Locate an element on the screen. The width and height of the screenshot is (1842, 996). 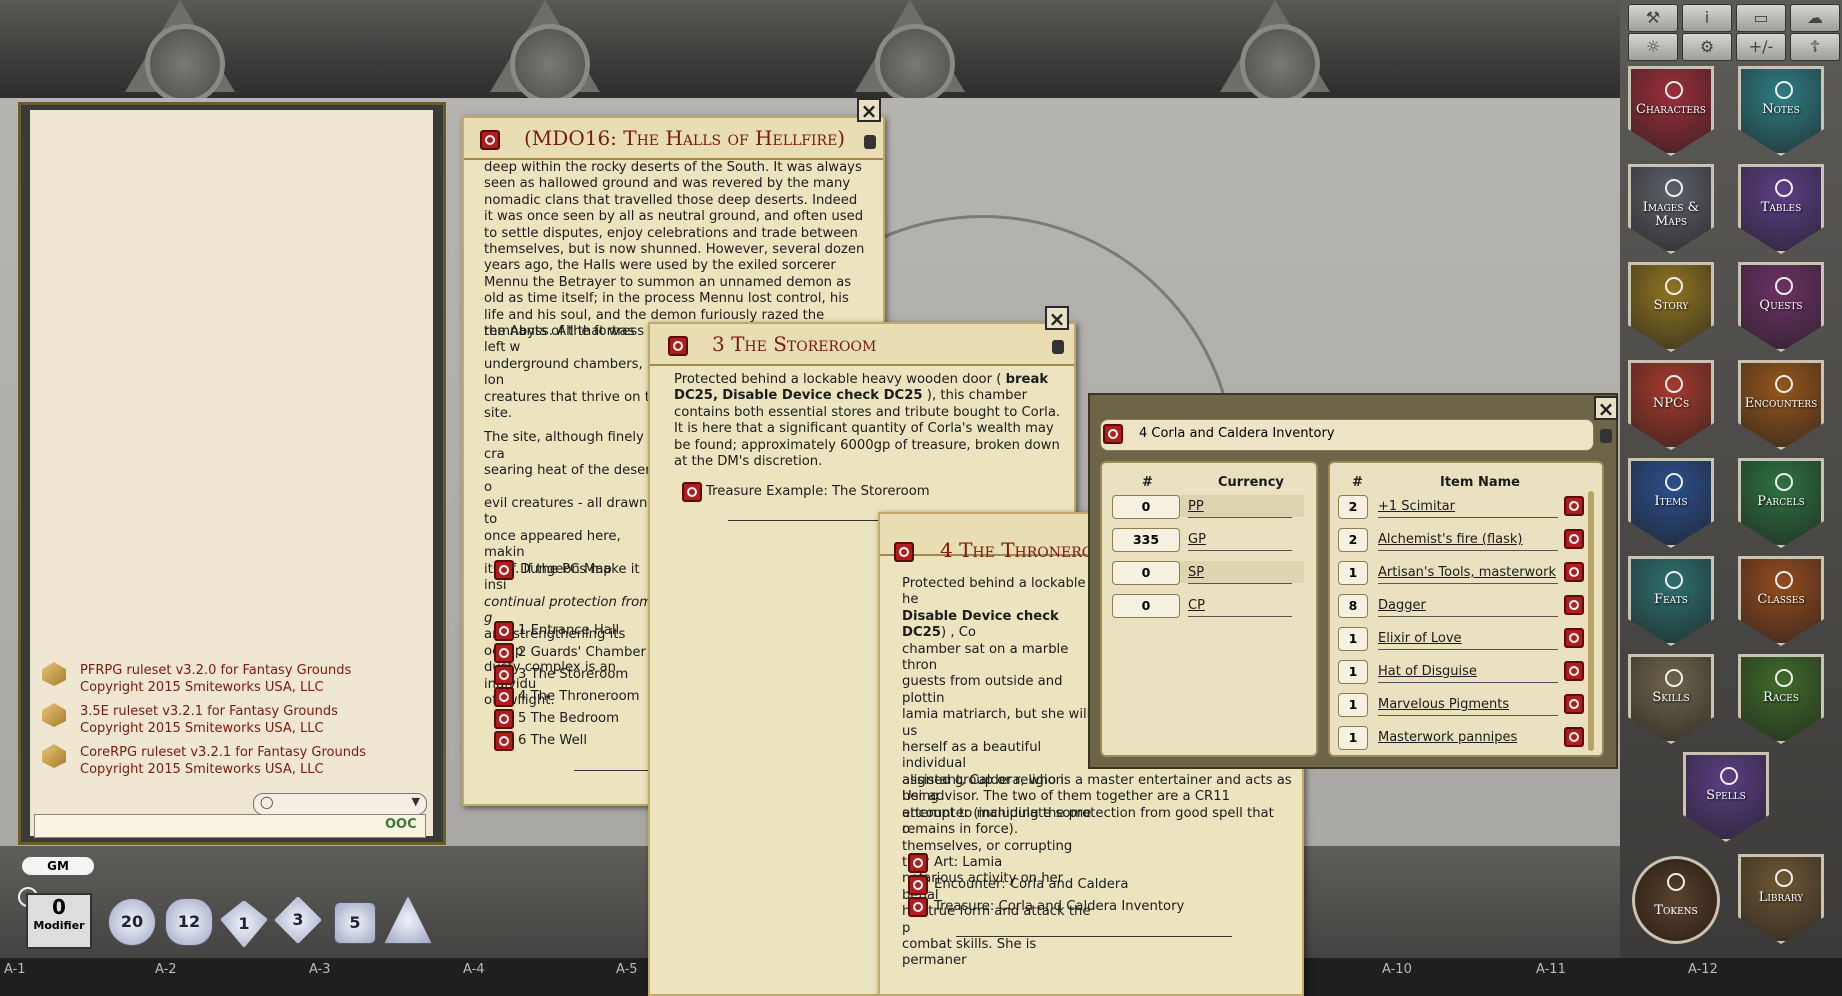
story-button: Story is located at coordinates (1671, 307).